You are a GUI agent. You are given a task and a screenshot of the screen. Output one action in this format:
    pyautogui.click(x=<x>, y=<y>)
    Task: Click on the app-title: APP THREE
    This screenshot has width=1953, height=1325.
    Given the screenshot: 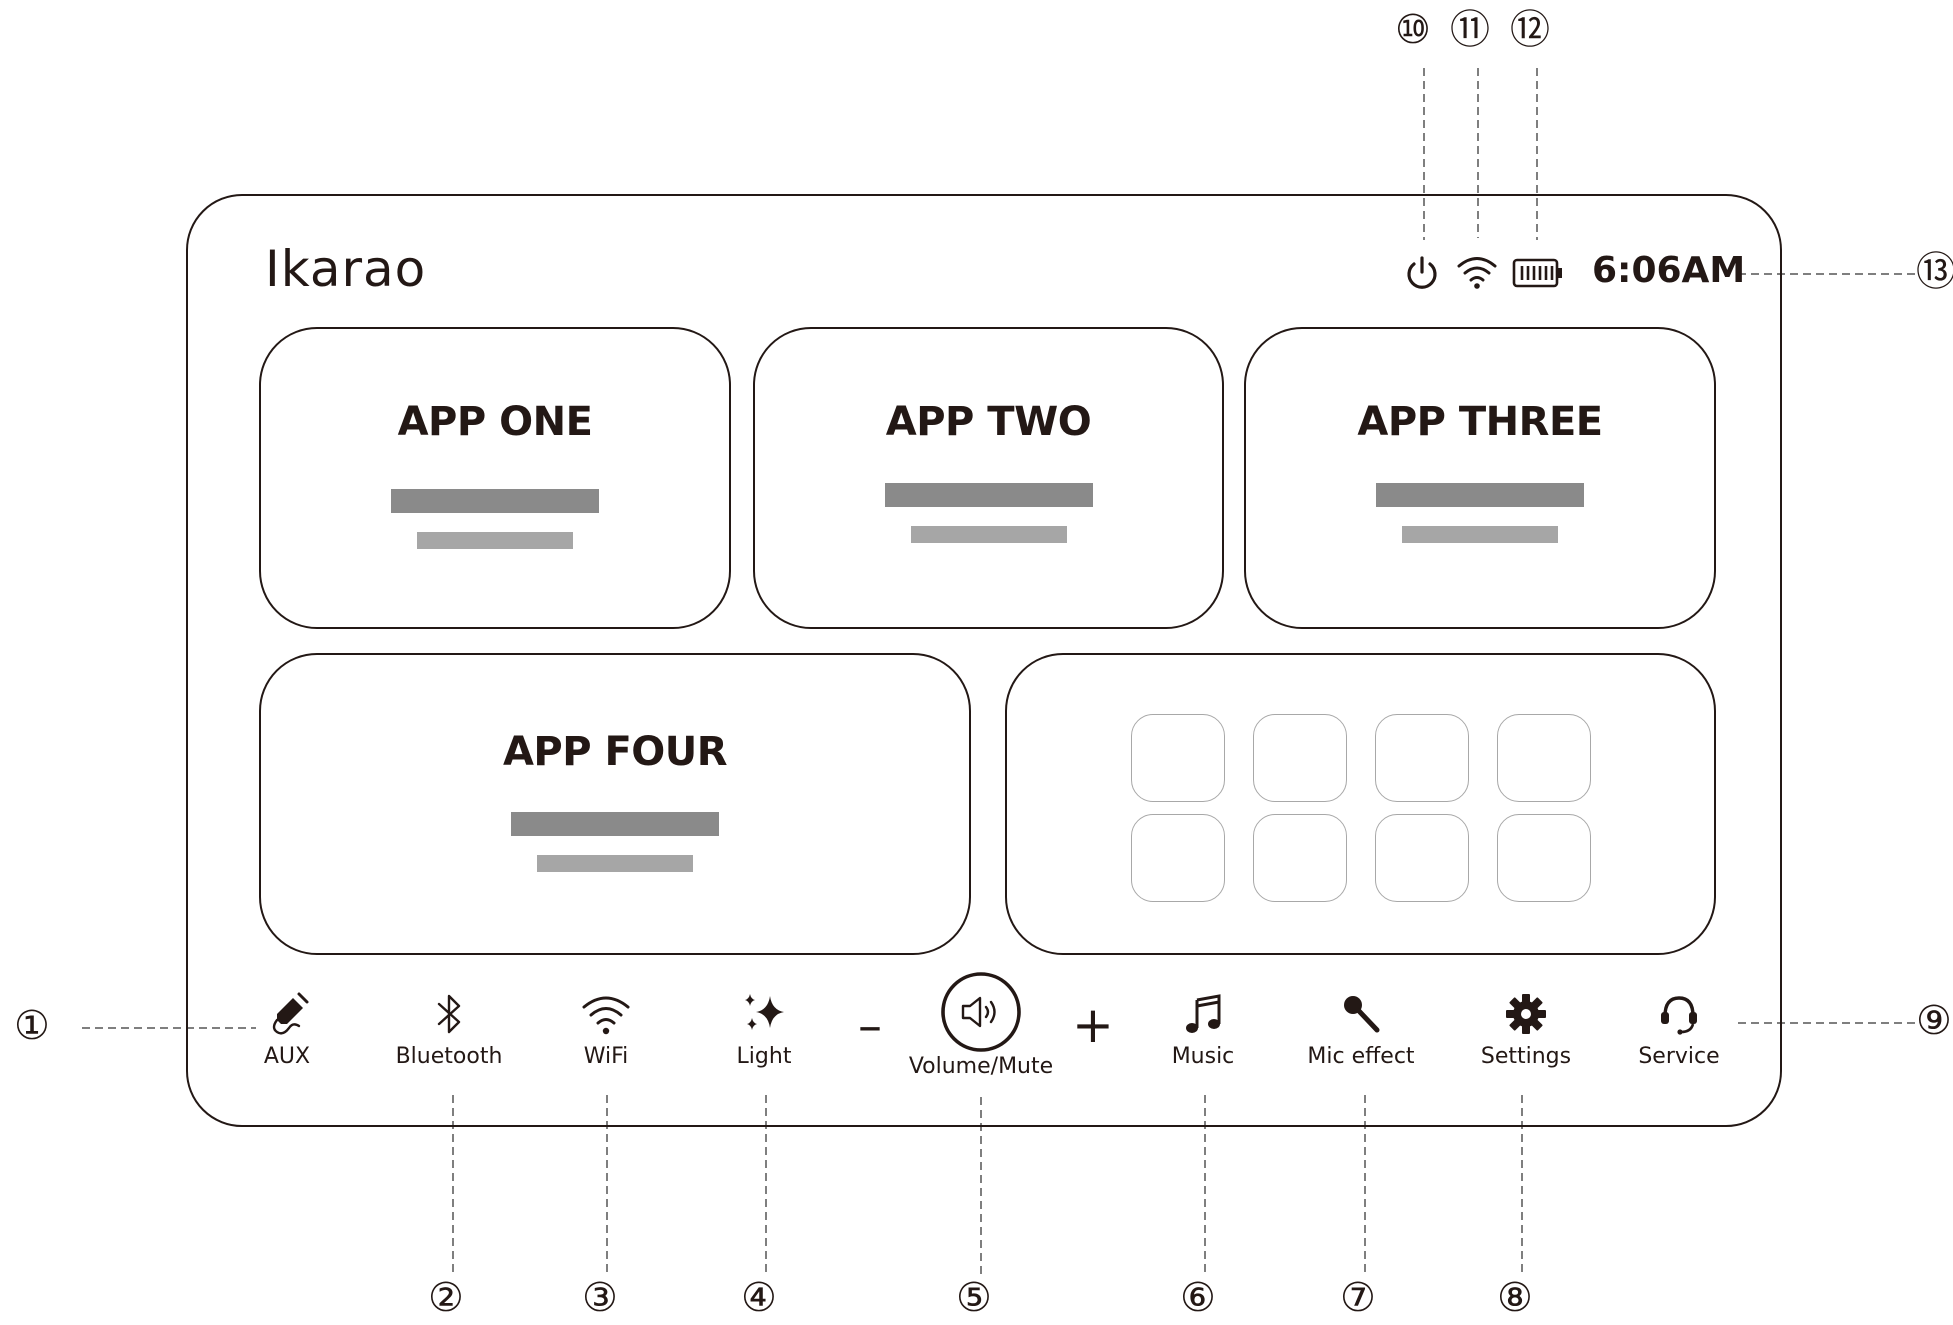 What is the action you would take?
    pyautogui.click(x=1480, y=422)
    